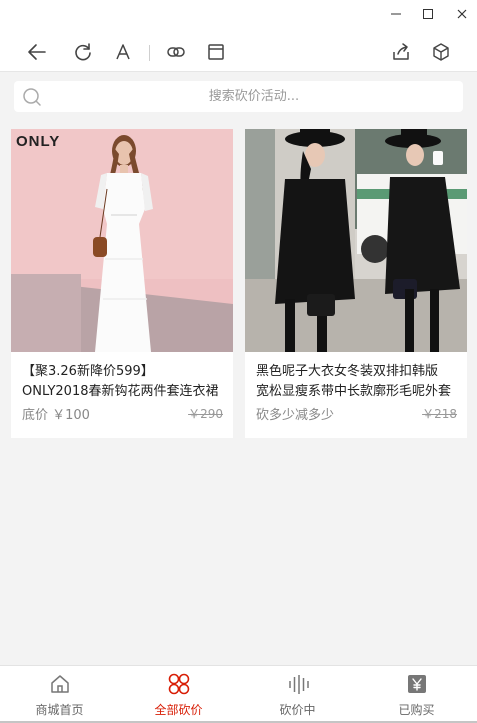 This screenshot has height=723, width=477. I want to click on title-bar, so click(238, 14).